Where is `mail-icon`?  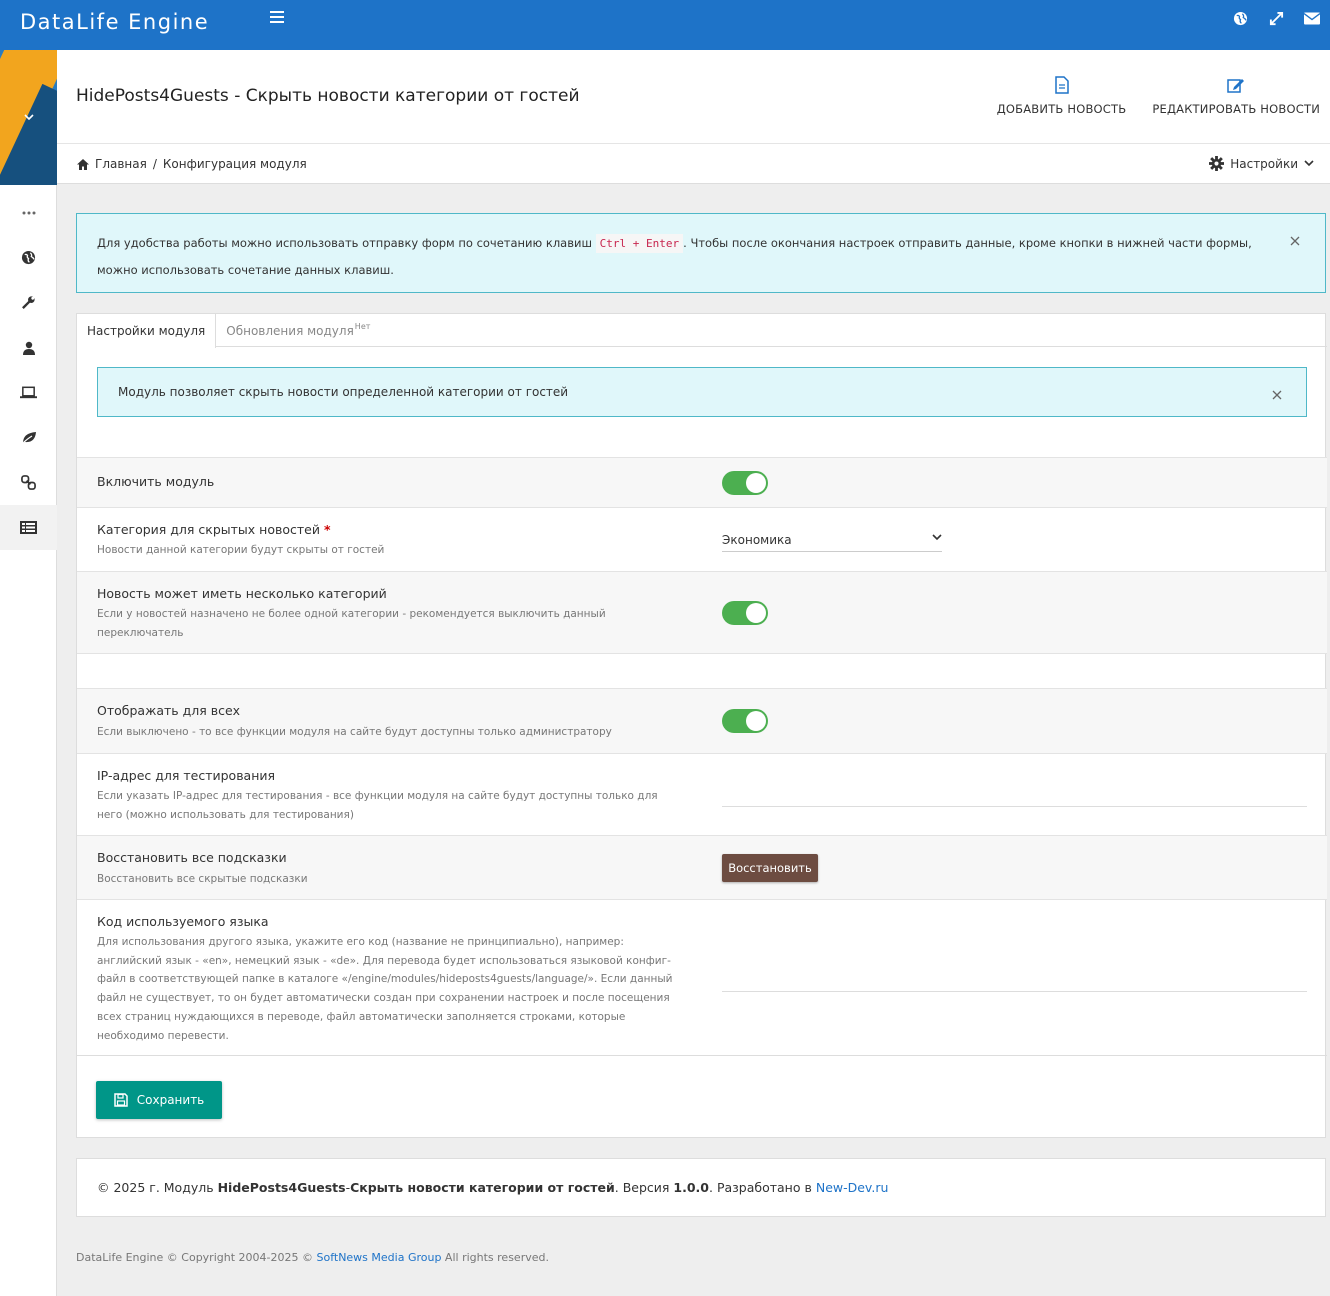 mail-icon is located at coordinates (1312, 18).